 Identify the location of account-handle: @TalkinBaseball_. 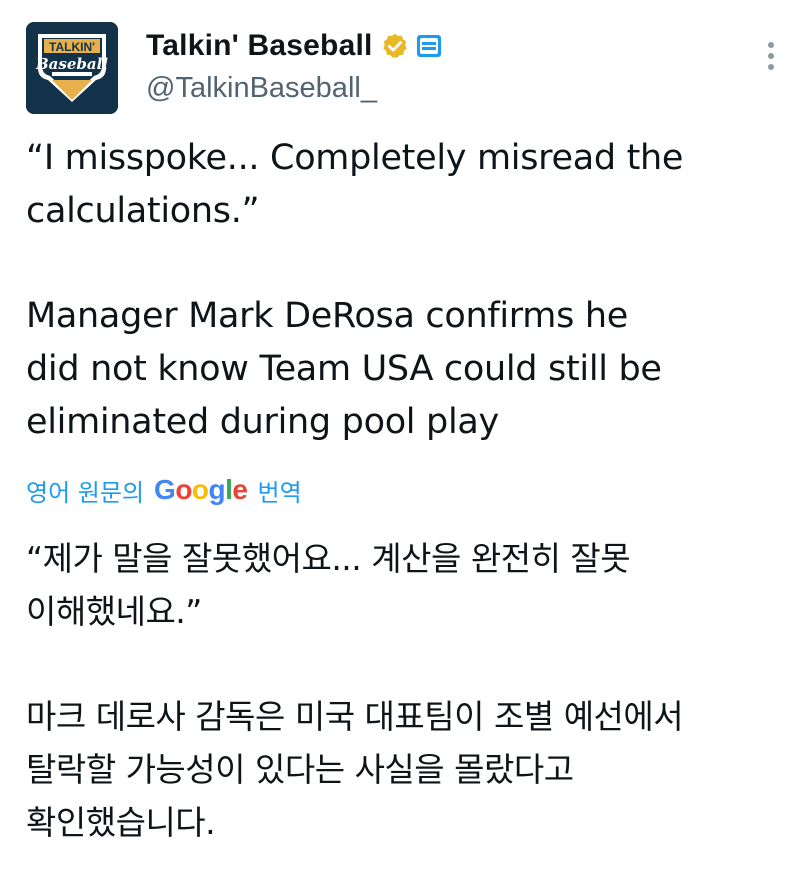
(293, 88).